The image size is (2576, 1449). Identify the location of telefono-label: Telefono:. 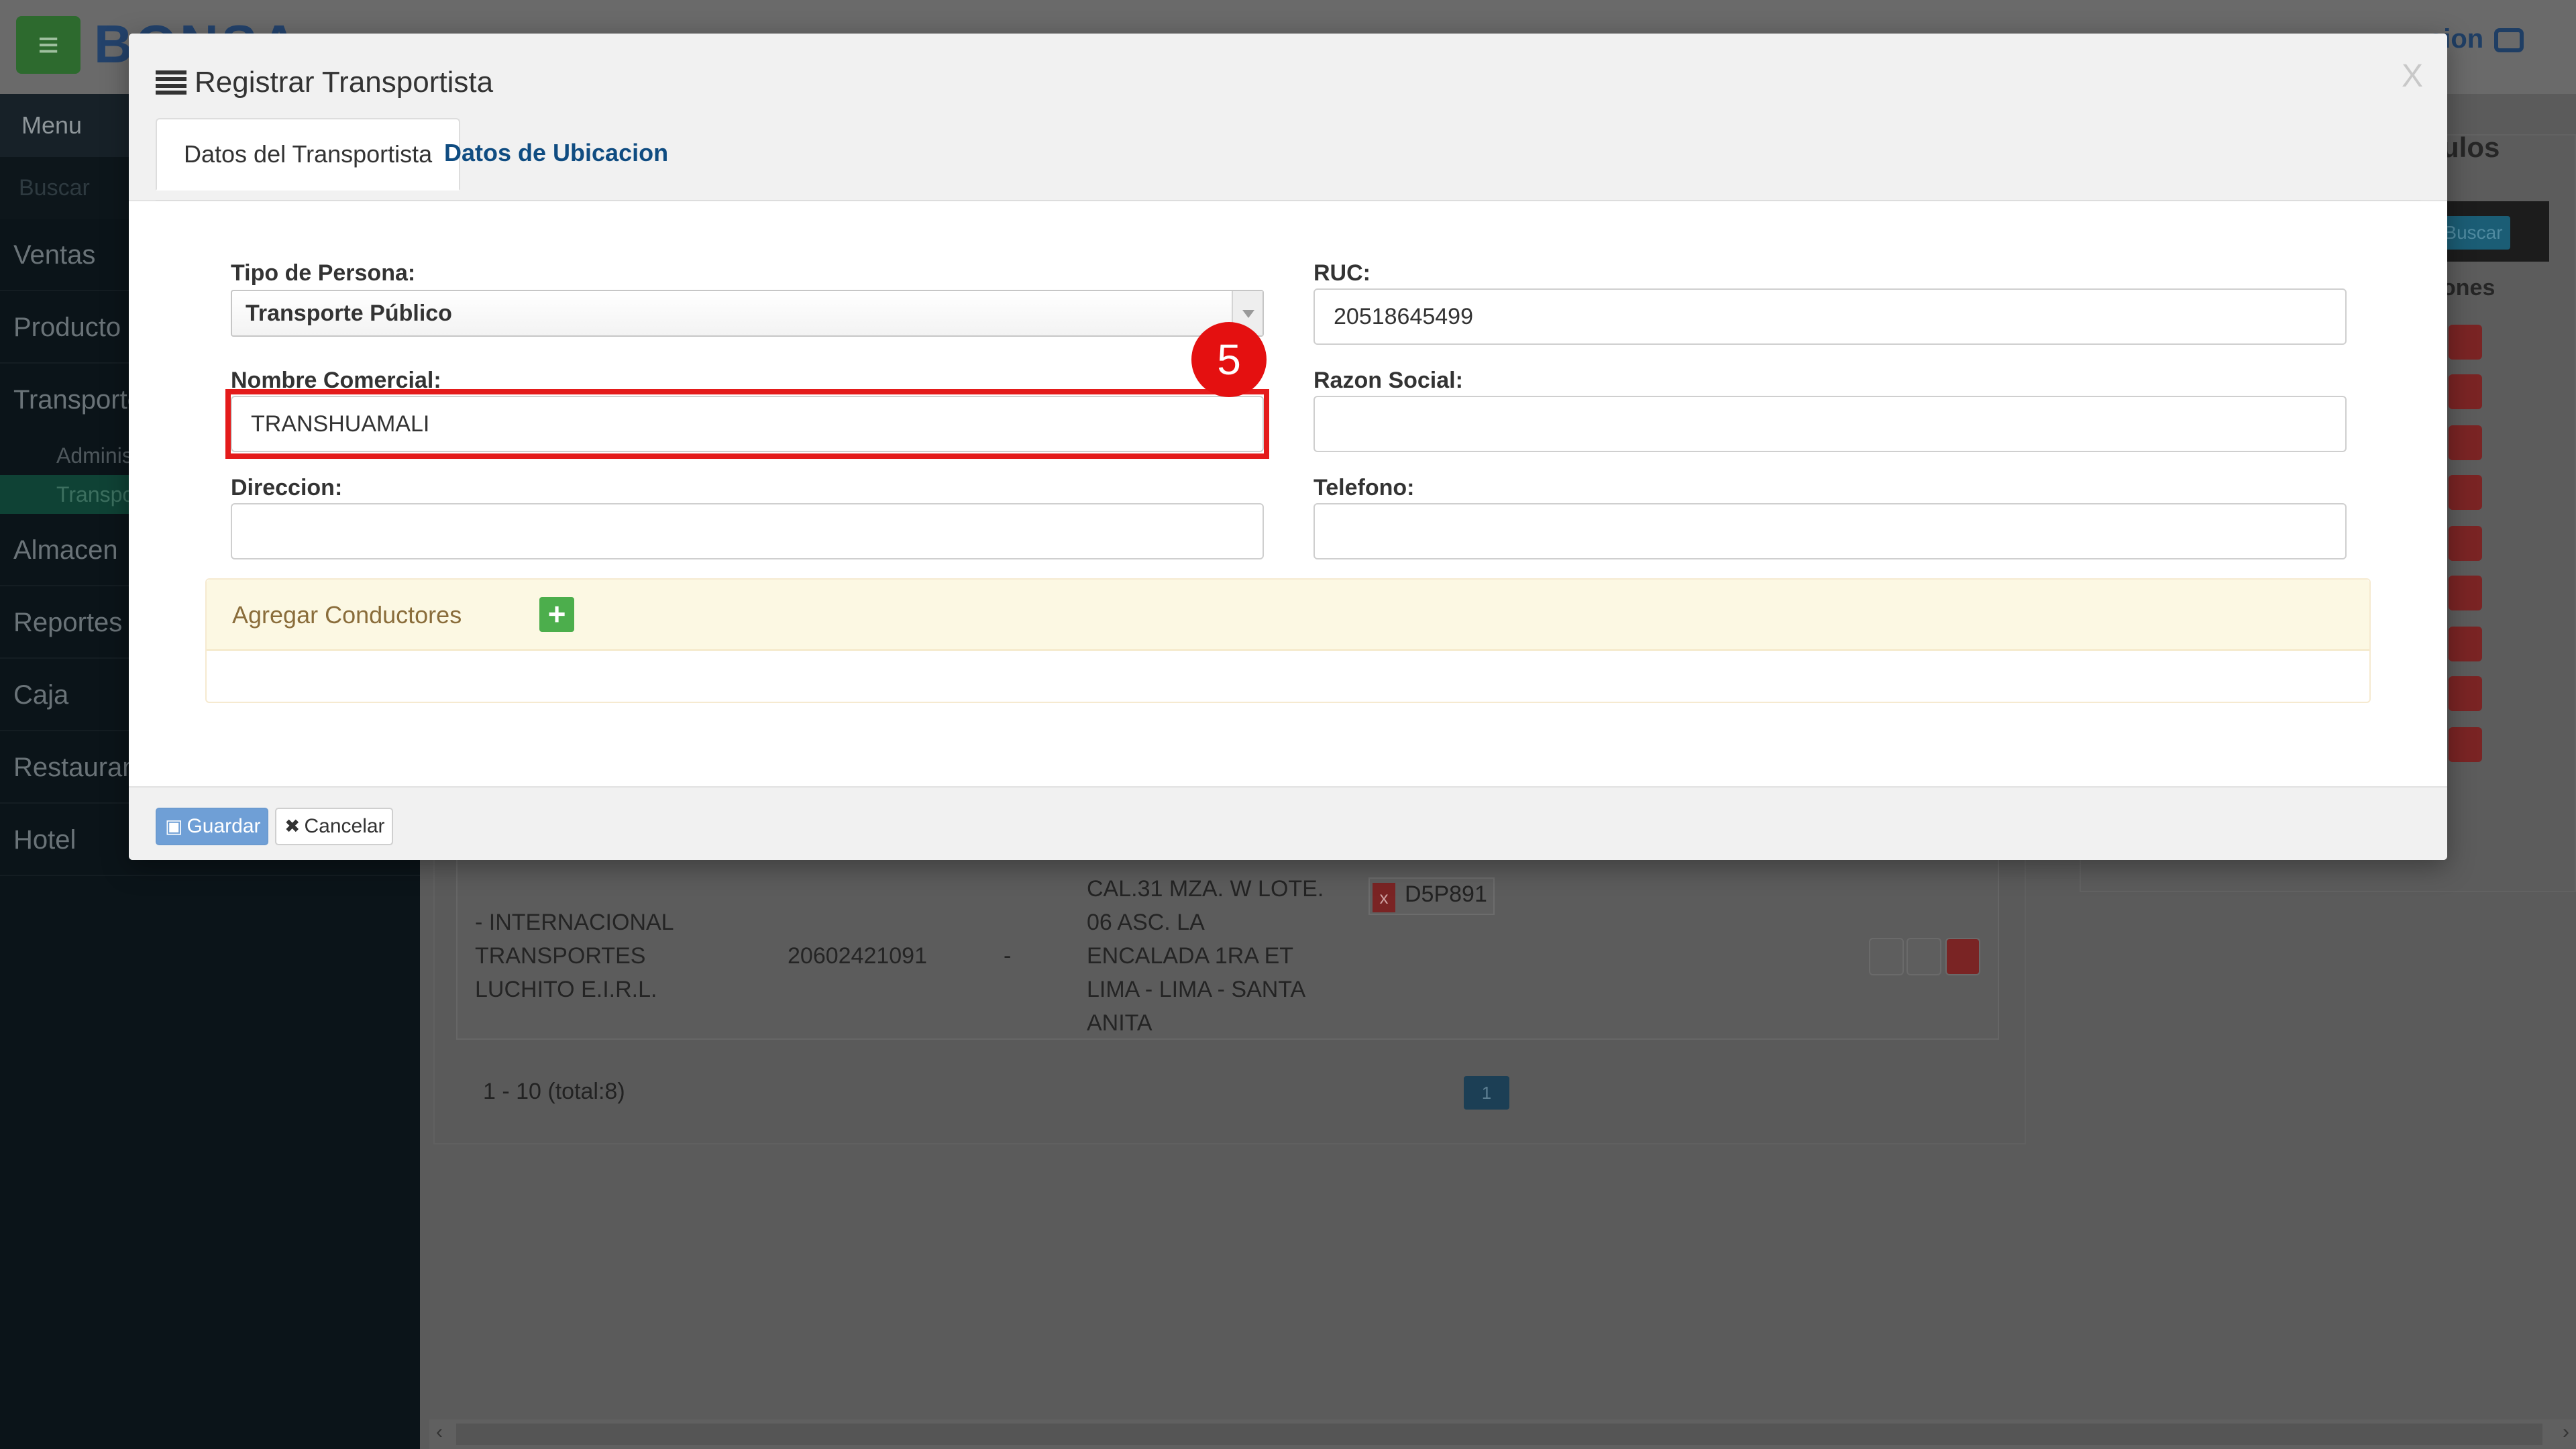
(1364, 487).